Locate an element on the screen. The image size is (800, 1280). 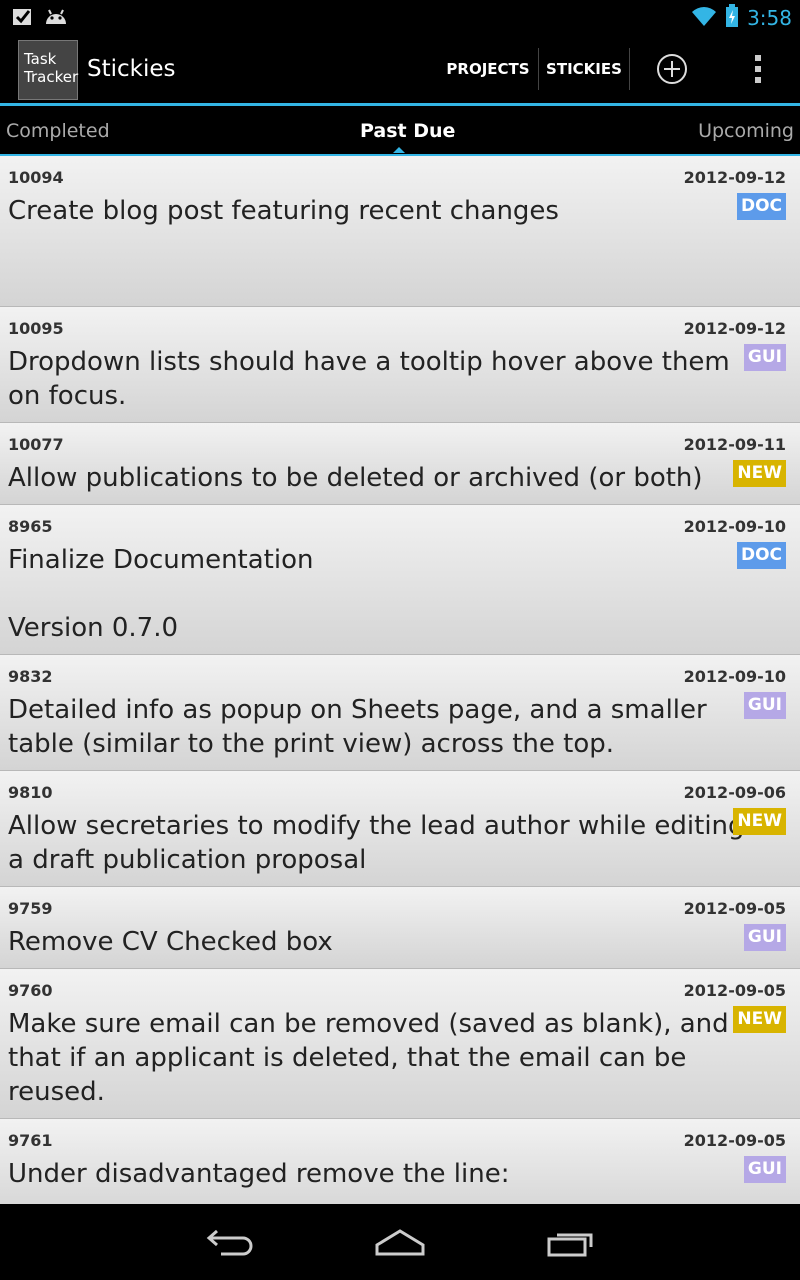
task-text: Finalize Documentation Version 0.7.0 is located at coordinates (161, 594).